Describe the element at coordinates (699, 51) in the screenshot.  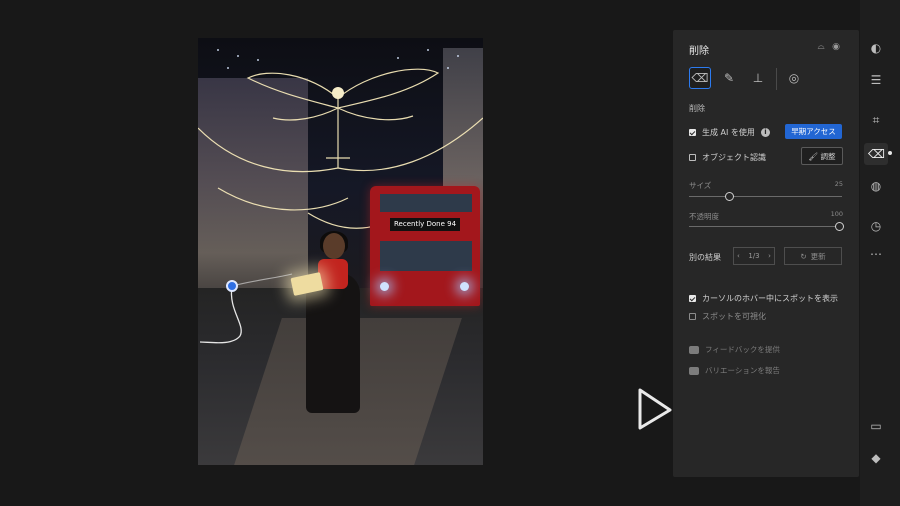
I see `panel-title: 削除` at that location.